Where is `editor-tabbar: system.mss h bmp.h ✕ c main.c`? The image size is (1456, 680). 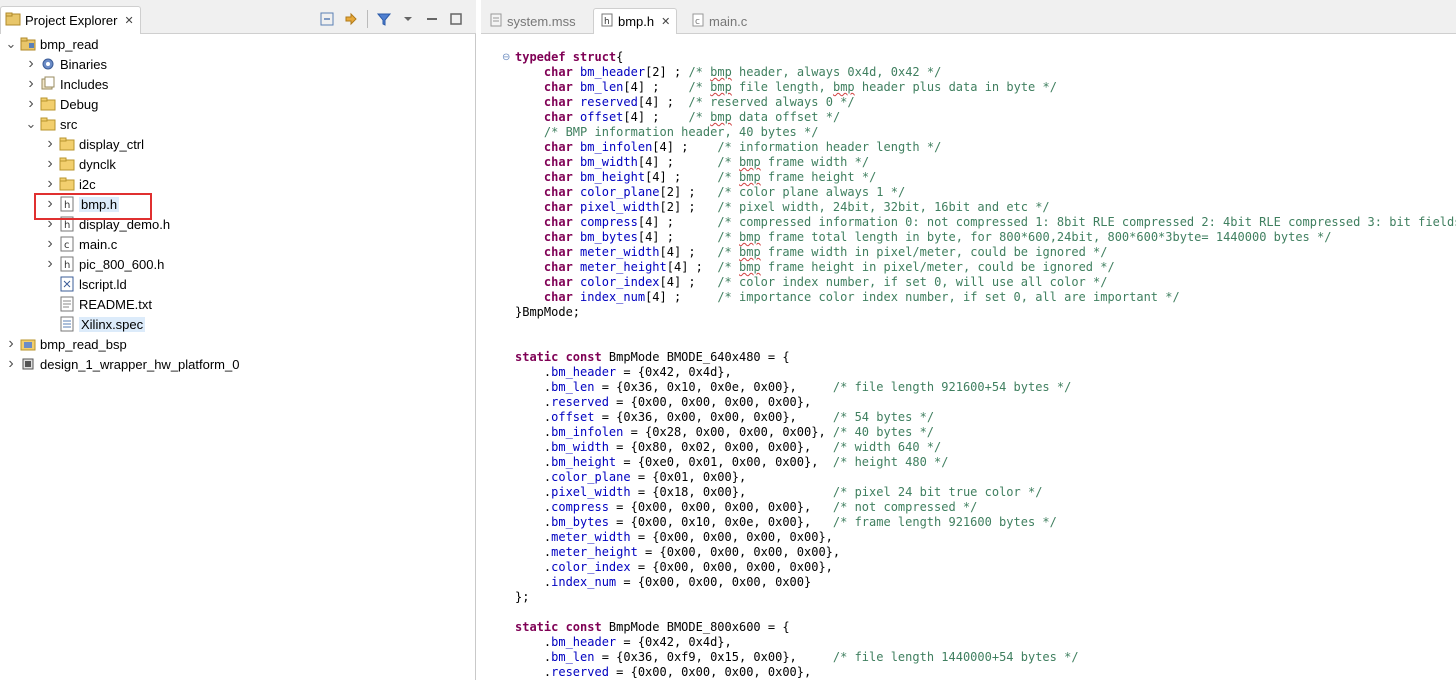 editor-tabbar: system.mss h bmp.h ✕ c main.c is located at coordinates (968, 17).